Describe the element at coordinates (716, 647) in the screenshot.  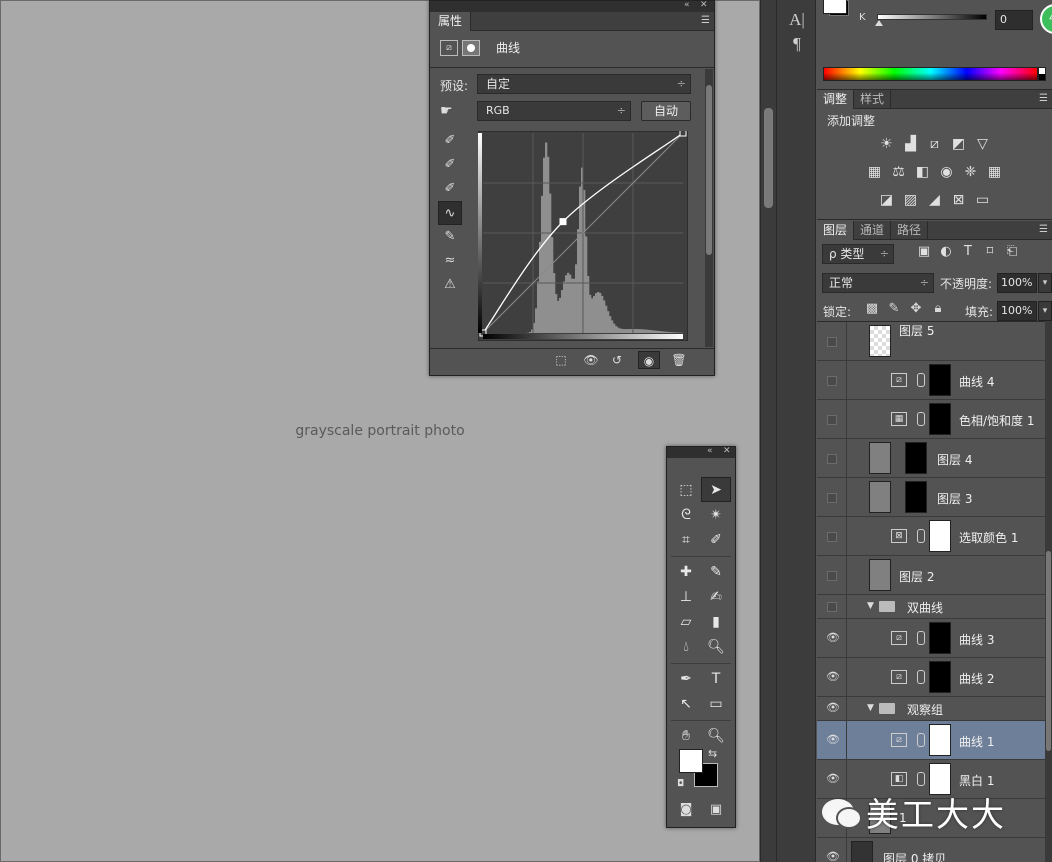
I see `dodge-tool-icon: 🔍︎` at that location.